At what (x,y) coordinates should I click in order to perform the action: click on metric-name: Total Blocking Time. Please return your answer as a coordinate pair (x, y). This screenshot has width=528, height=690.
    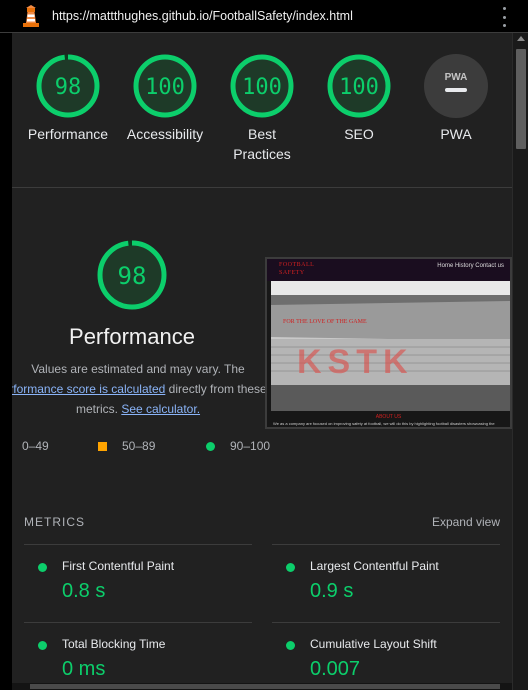
    Looking at the image, I should click on (114, 644).